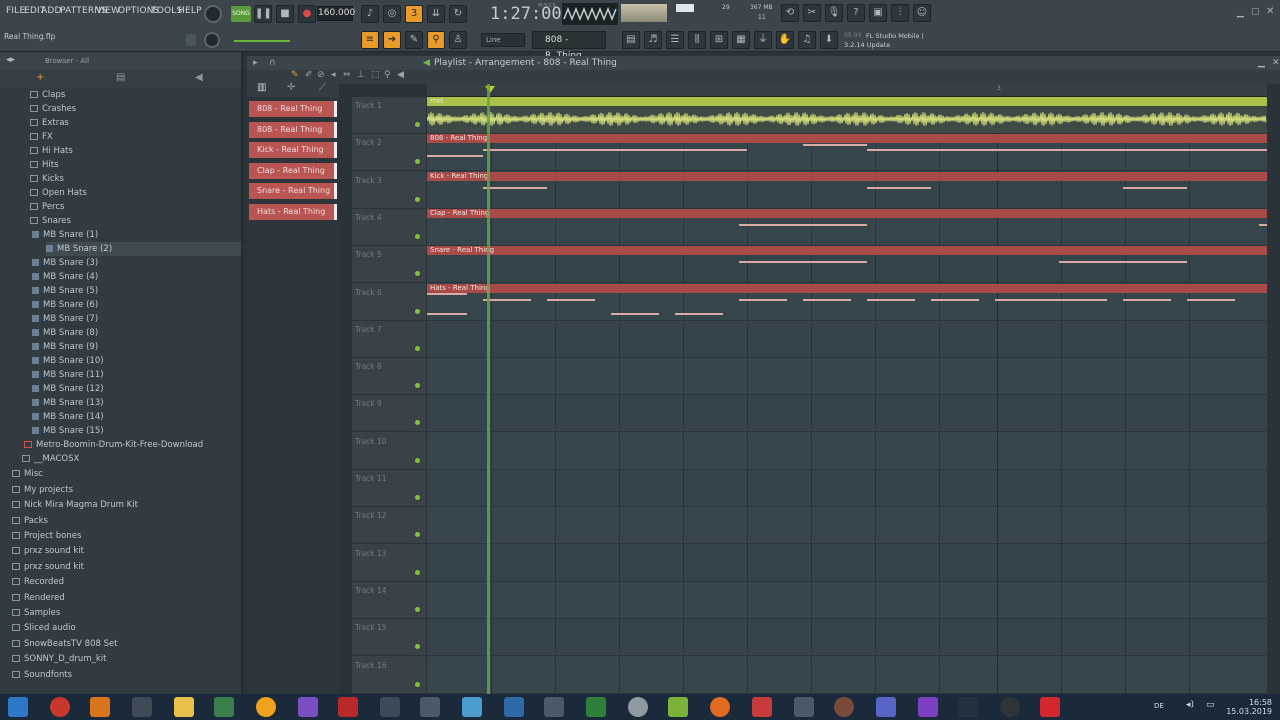 The image size is (1280, 720). I want to click on browser-file: MB Snare (8), so click(136, 333).